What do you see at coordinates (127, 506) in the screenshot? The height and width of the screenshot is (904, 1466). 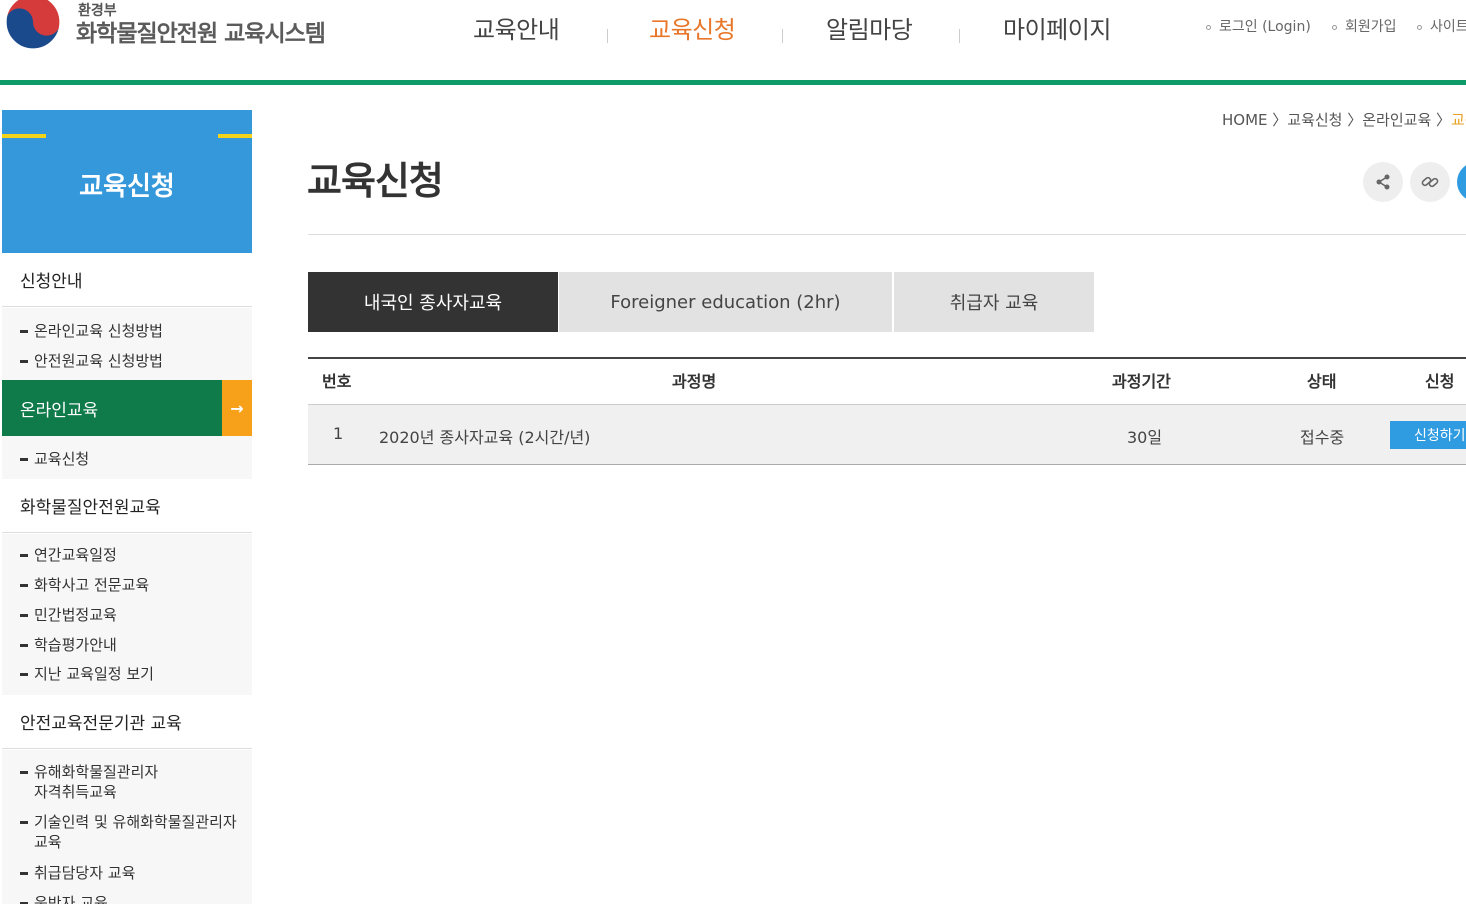 I see `sidebar-category-center-education: 화학물질안전원교육` at bounding box center [127, 506].